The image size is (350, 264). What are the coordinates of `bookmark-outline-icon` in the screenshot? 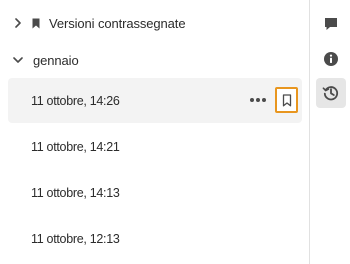 It's located at (287, 100).